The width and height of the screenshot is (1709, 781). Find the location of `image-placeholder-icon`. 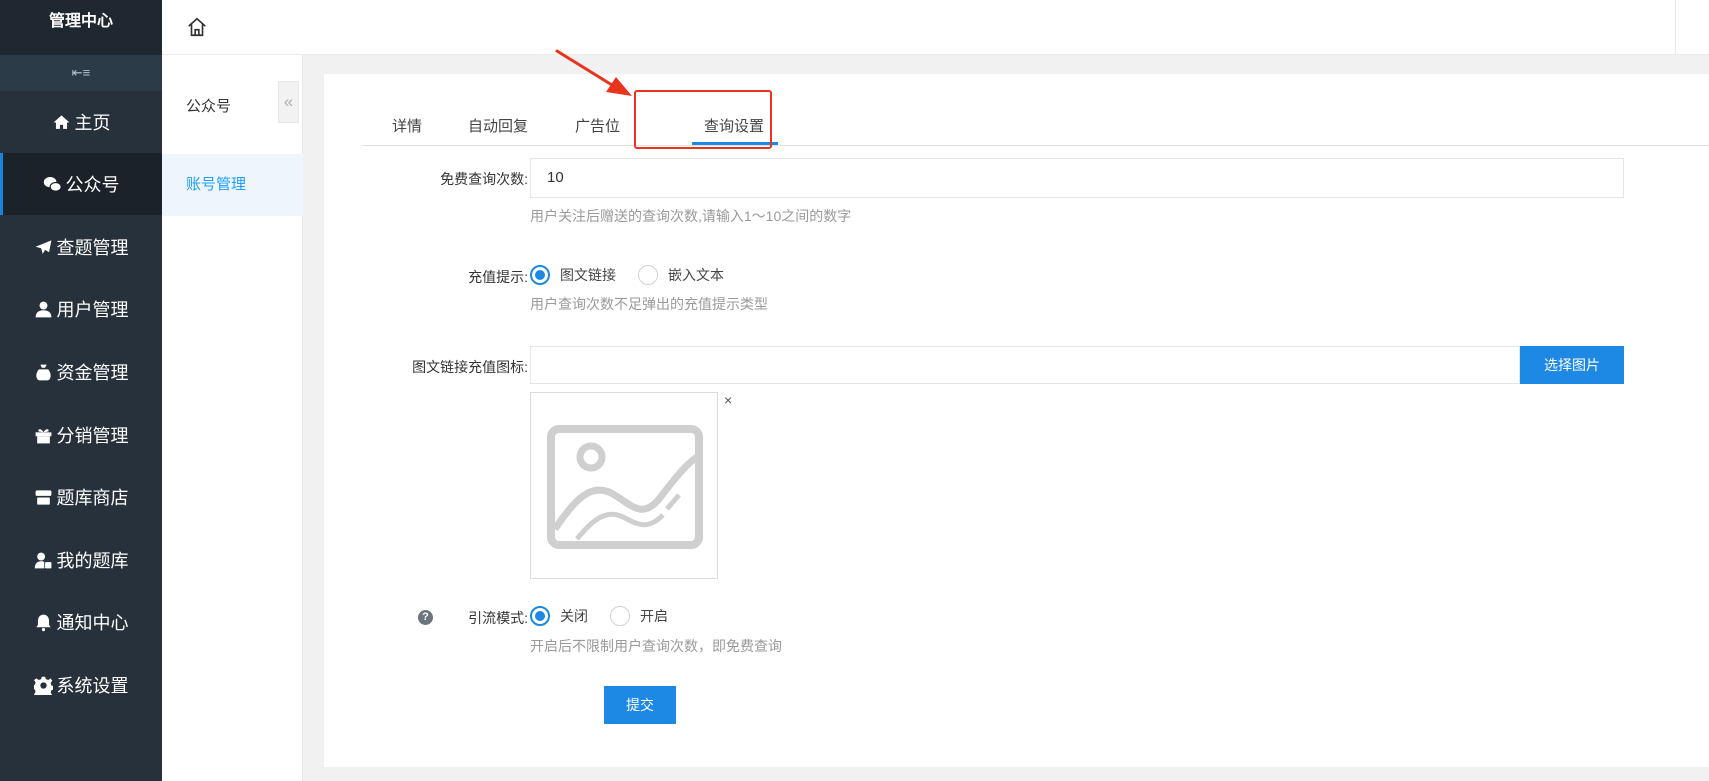

image-placeholder-icon is located at coordinates (625, 487).